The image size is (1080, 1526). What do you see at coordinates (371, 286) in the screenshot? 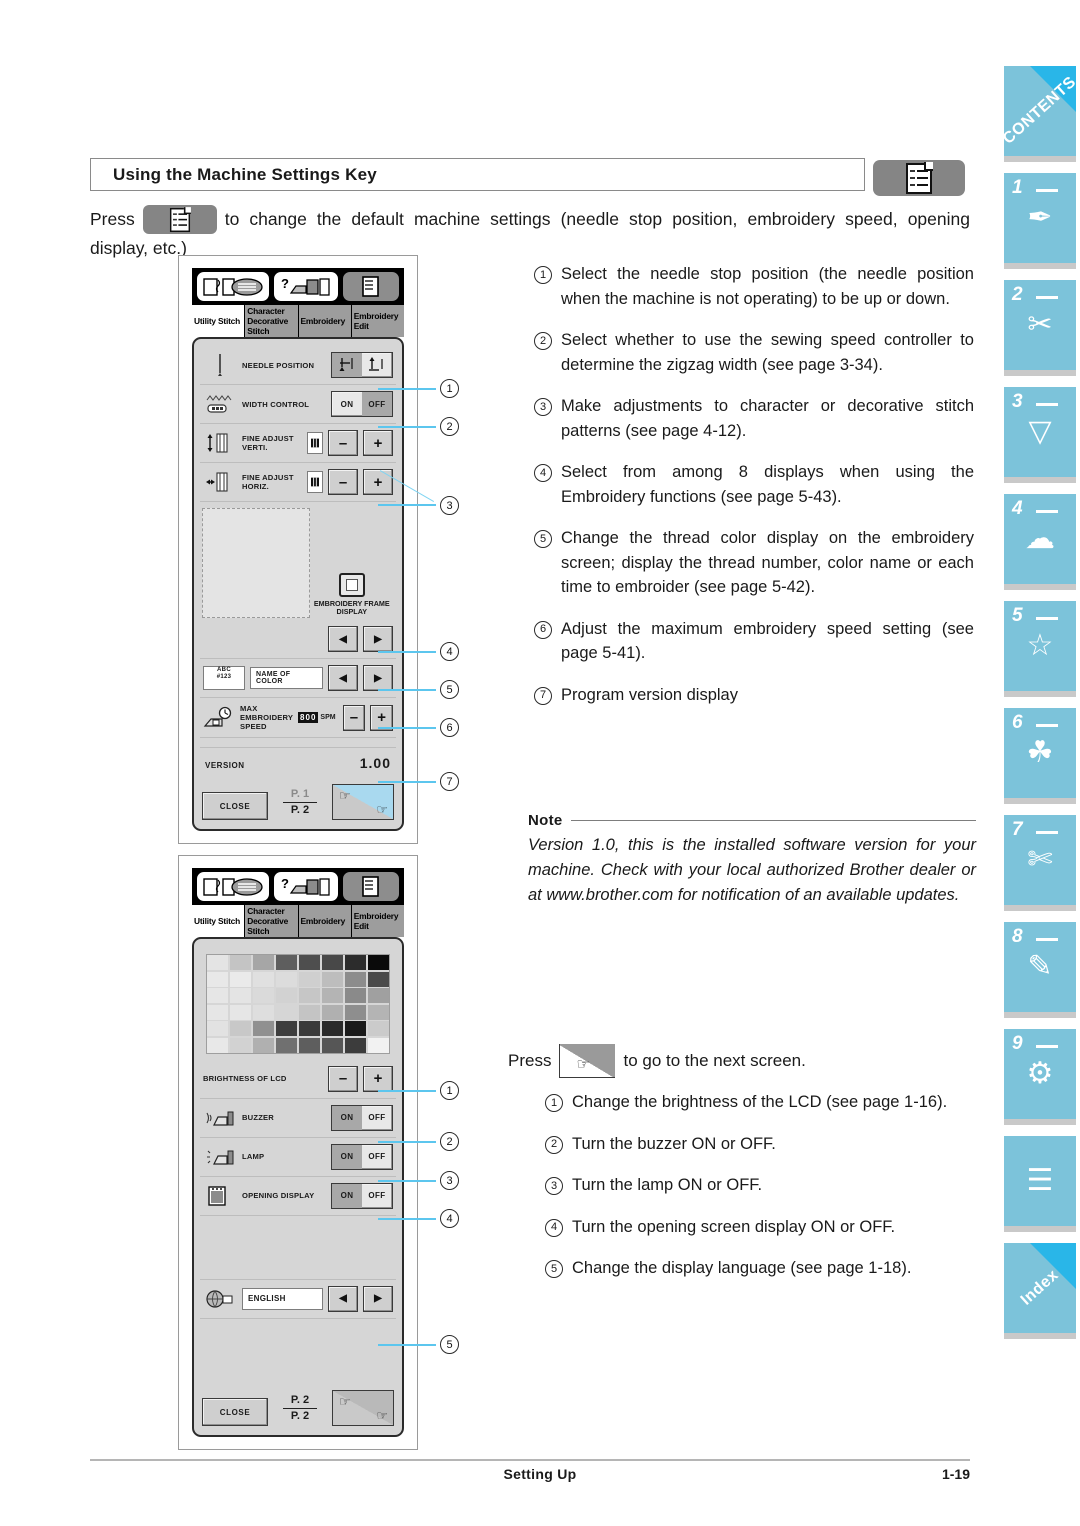
I see `nav-button-settings` at bounding box center [371, 286].